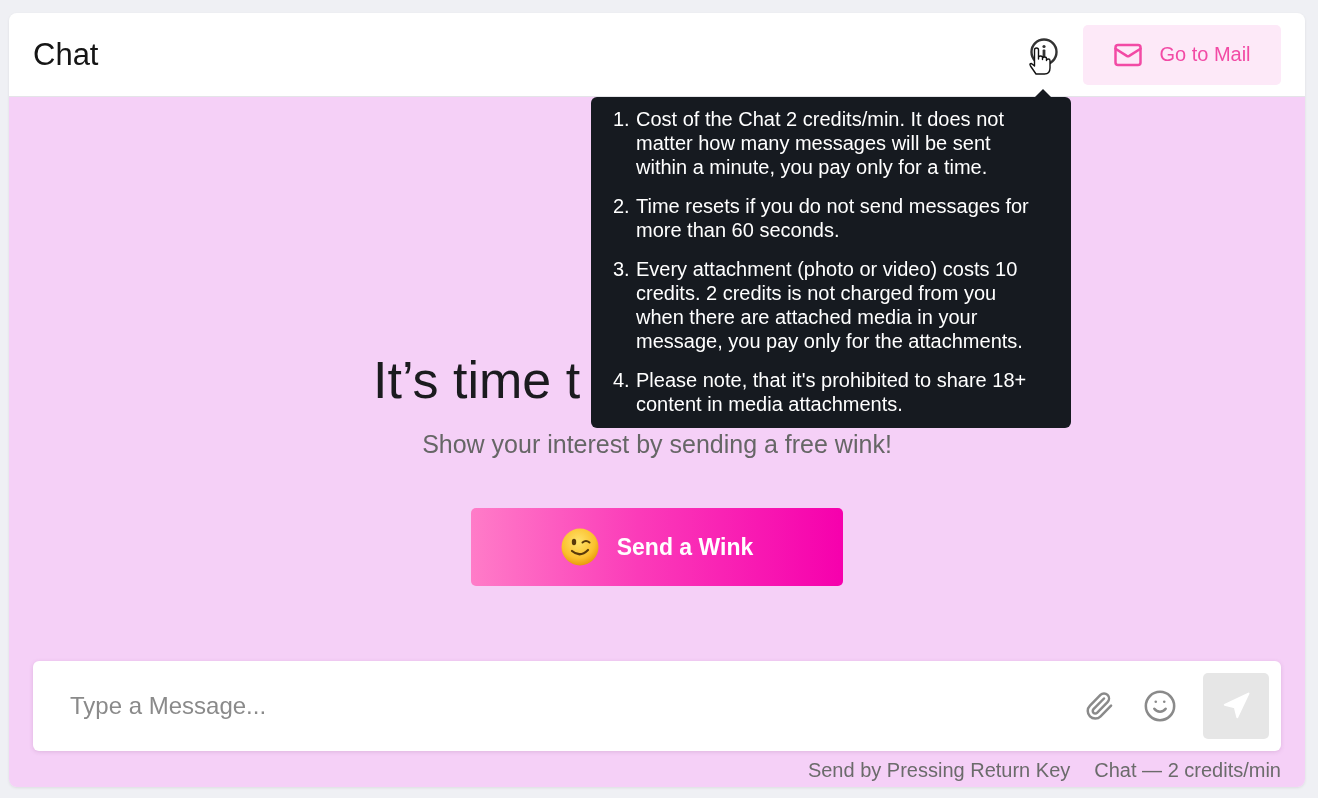 This screenshot has width=1318, height=798. I want to click on send-arrow-icon, so click(1236, 706).